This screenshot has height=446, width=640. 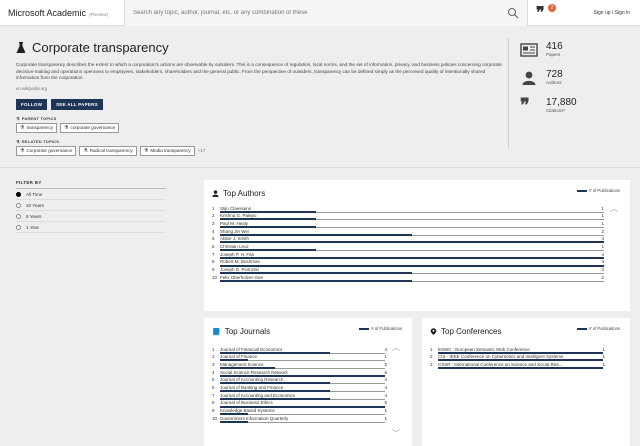 What do you see at coordinates (408, 271) in the screenshot?
I see `list-item: 9 Joseph D. Piotroski 2` at bounding box center [408, 271].